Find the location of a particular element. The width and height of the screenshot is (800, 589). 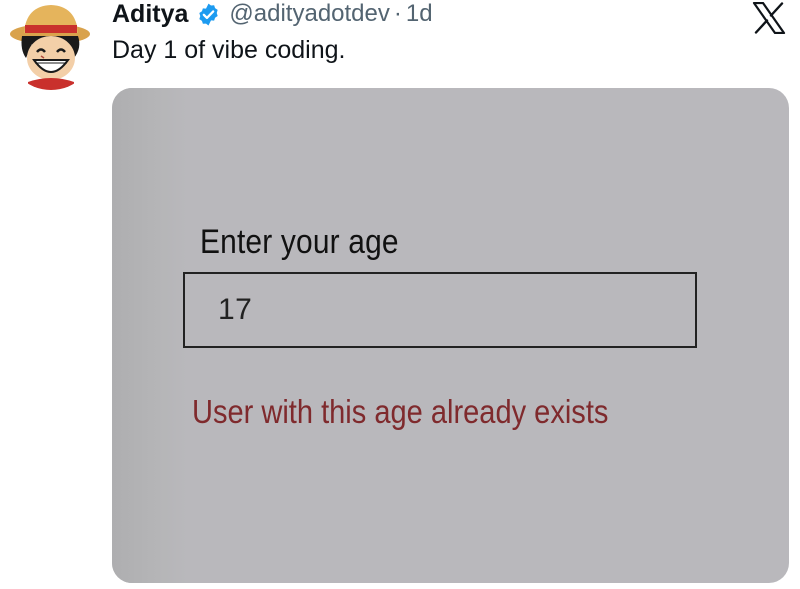

x-logo-icon is located at coordinates (769, 18).